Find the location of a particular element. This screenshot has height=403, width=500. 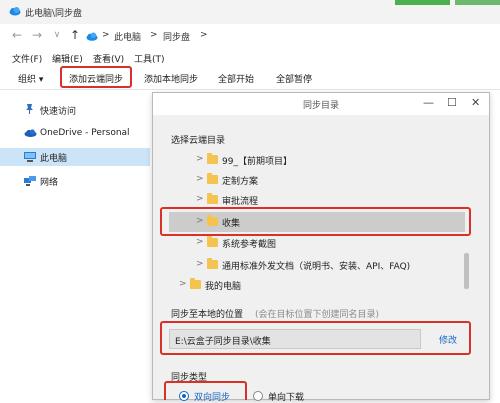

address-row: ← → ∨ ↑ > 此电脑 > 同步盘 > is located at coordinates (250, 36).